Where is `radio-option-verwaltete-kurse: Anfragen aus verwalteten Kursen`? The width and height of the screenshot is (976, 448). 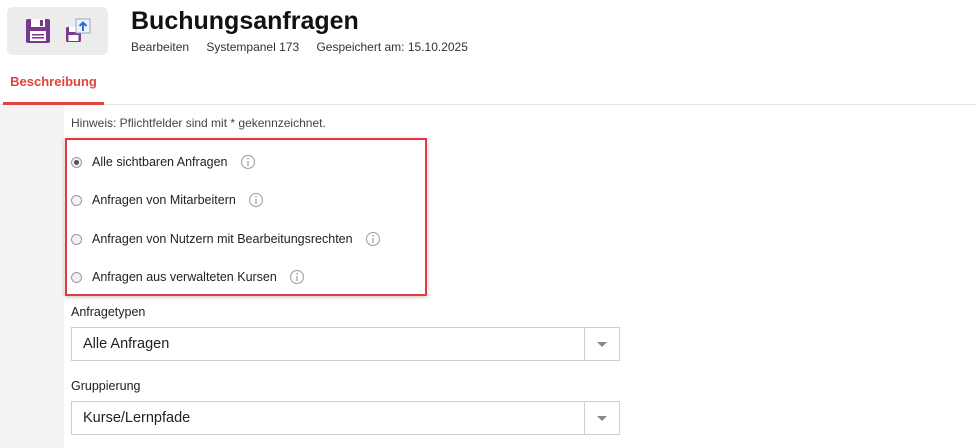 radio-option-verwaltete-kurse: Anfragen aus verwalteten Kursen is located at coordinates (188, 277).